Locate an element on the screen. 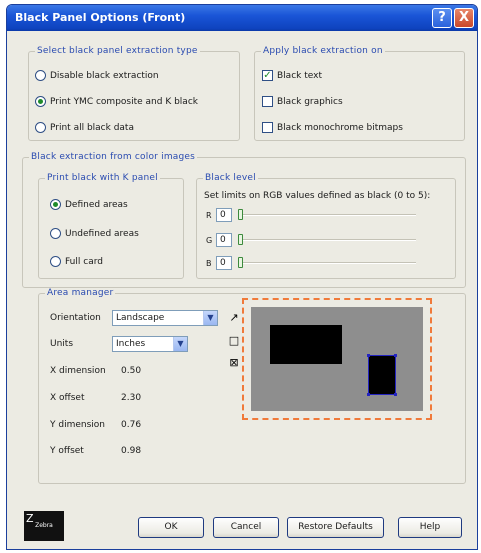 This screenshot has width=481, height=553. radio-label: Full card is located at coordinates (84, 261).